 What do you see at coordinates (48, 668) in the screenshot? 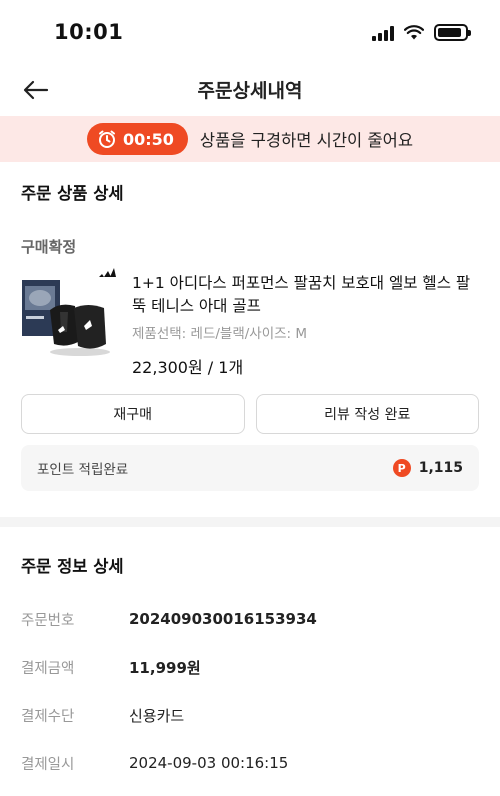
I see `payment-amount-label: 결제금액` at bounding box center [48, 668].